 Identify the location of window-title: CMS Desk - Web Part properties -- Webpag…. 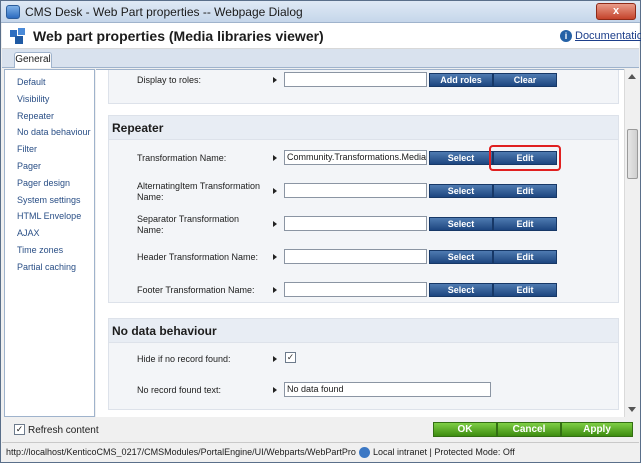
(164, 12).